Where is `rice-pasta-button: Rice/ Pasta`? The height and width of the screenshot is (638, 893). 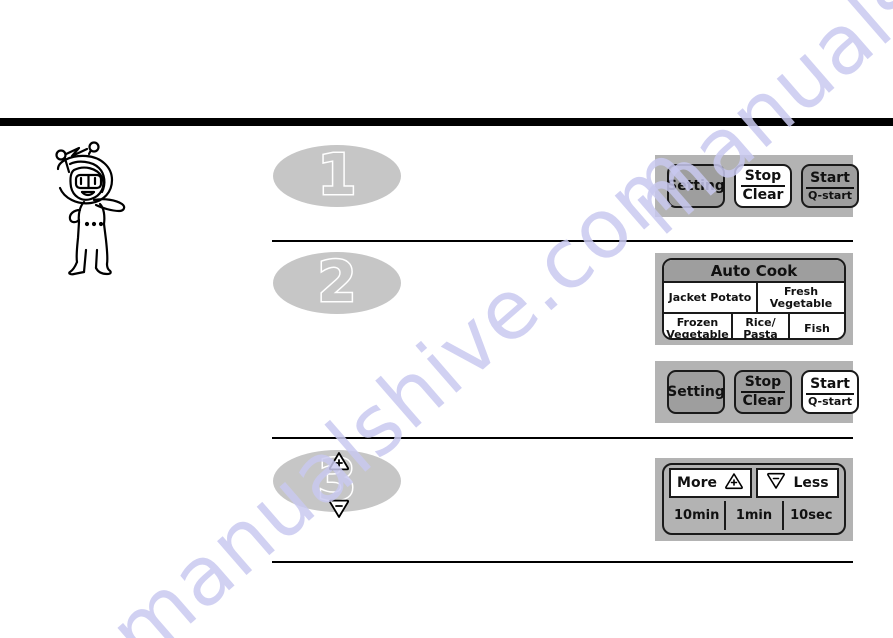
rice-pasta-button: Rice/ Pasta is located at coordinates (759, 327).